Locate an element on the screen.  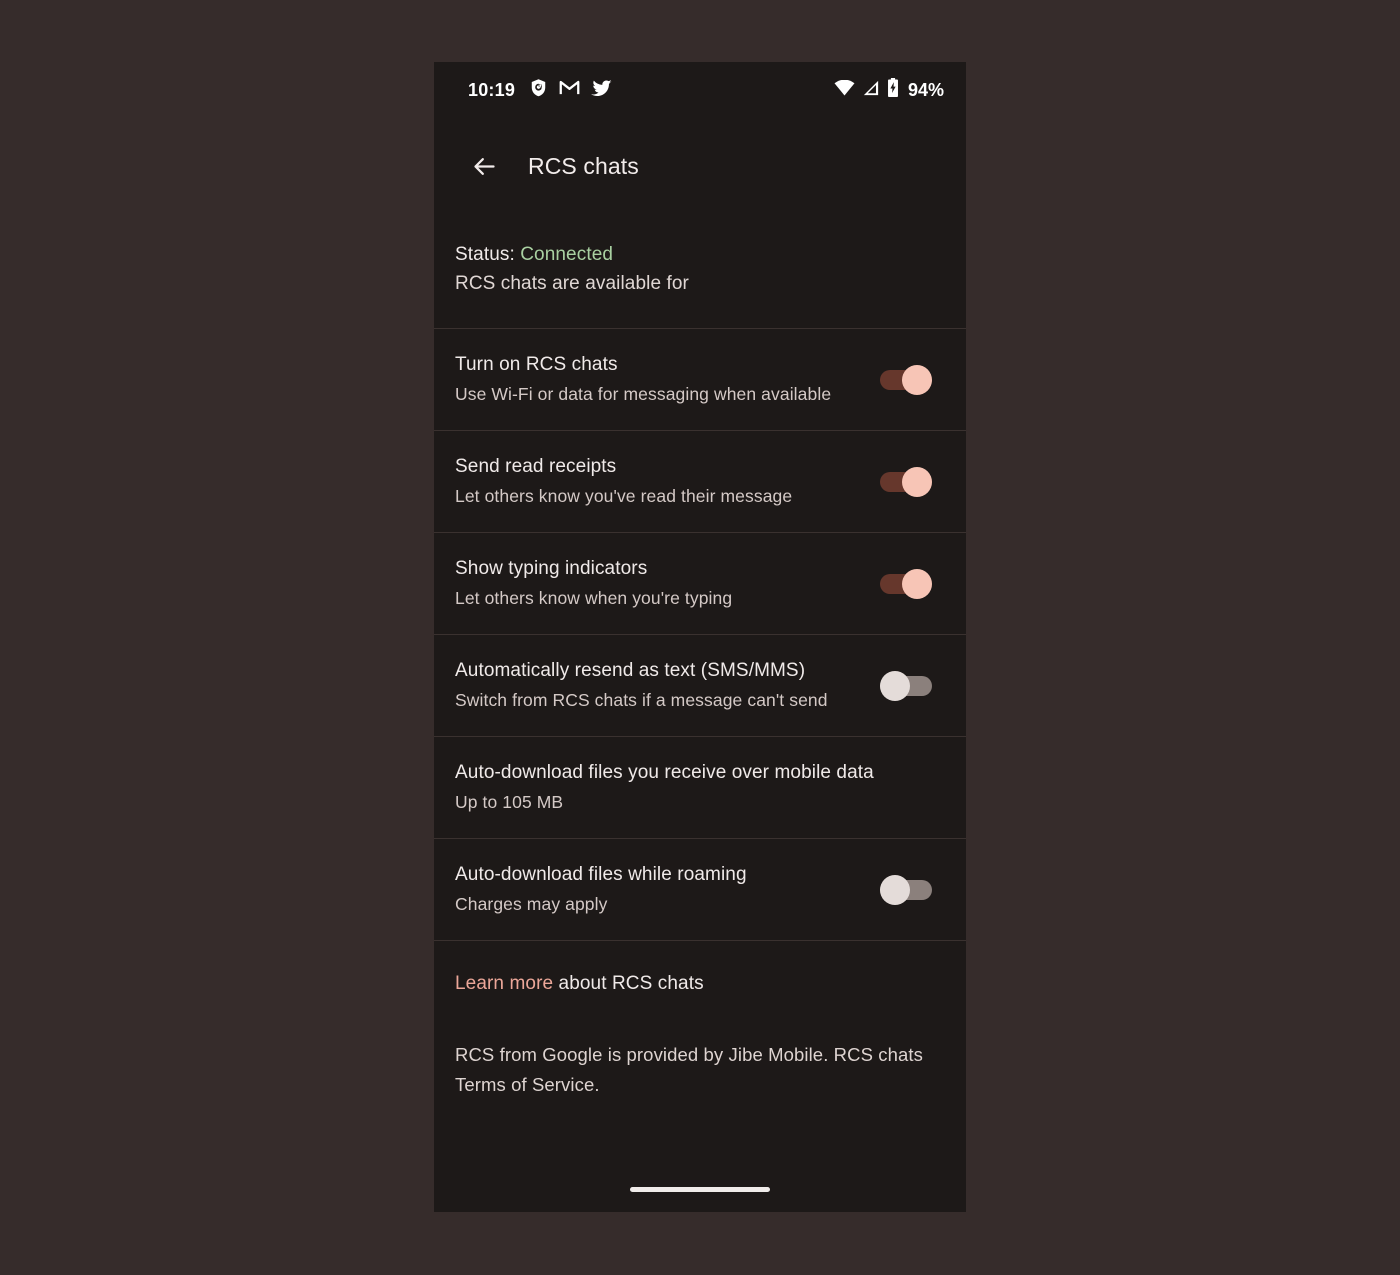
status-line: Status: Connected is located at coordinates (700, 254).